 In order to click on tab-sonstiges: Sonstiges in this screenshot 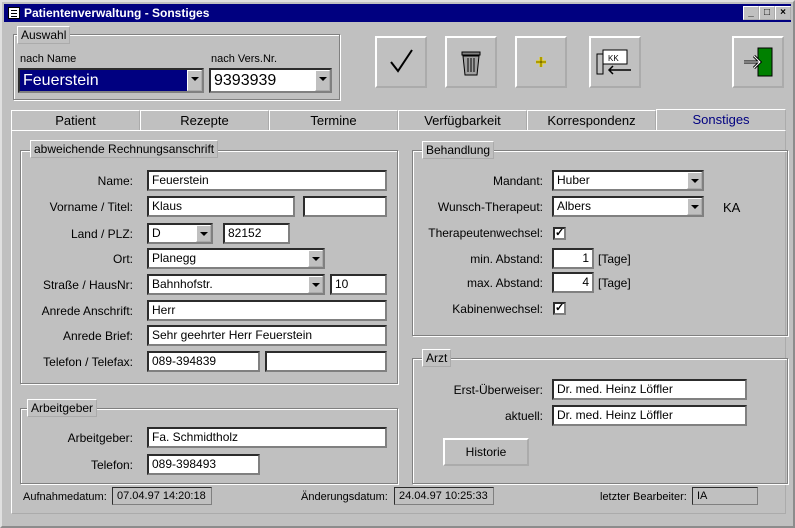, I will do `click(721, 120)`.